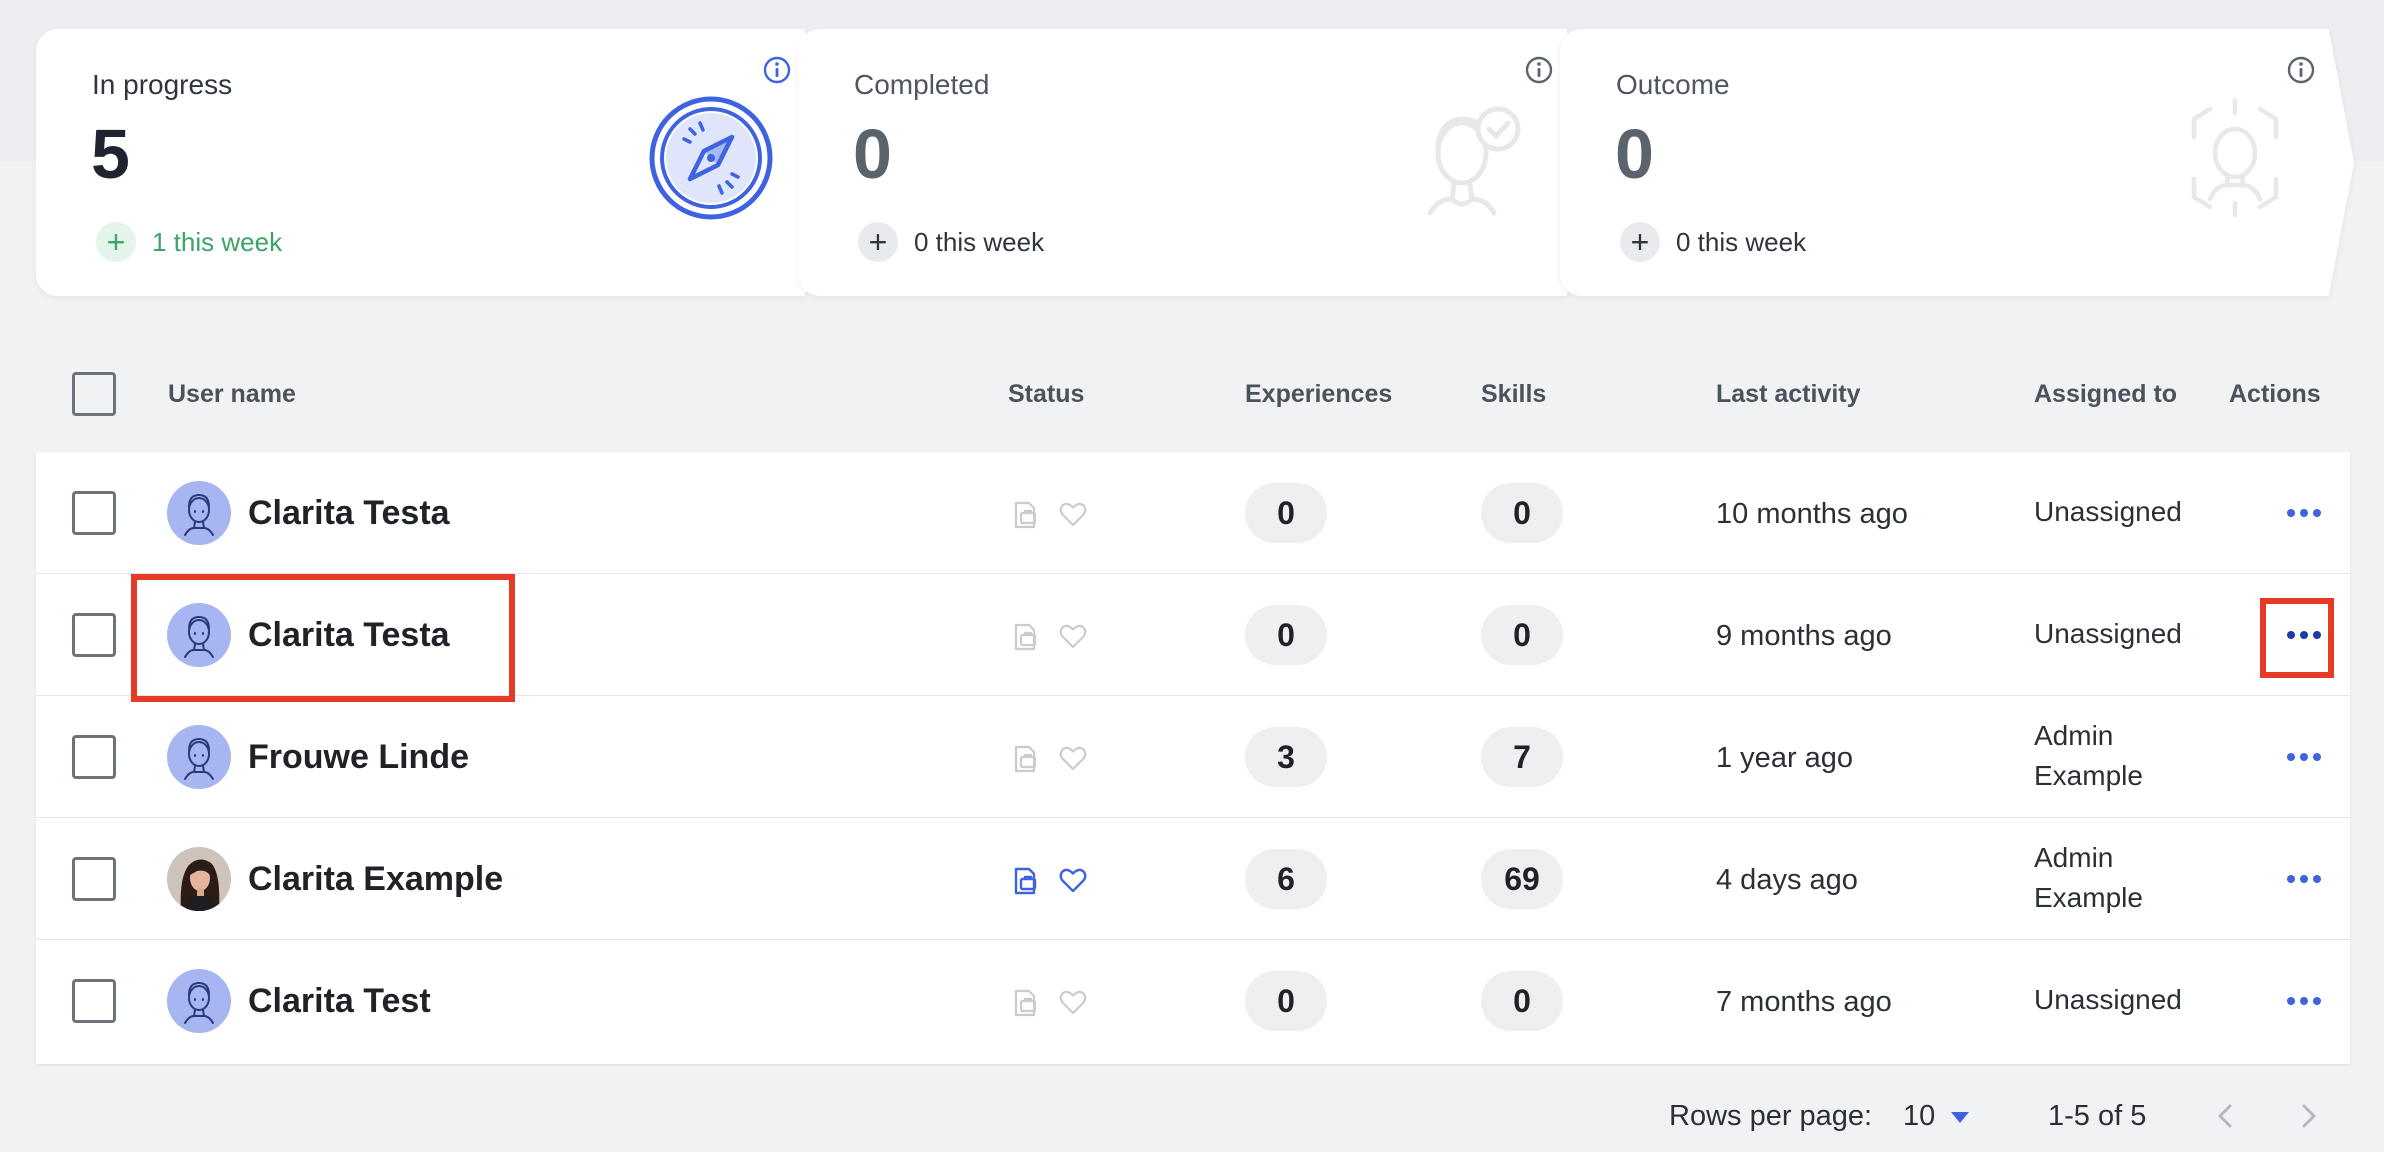  Describe the element at coordinates (1192, 1117) in the screenshot. I see `pagination: Rows per page: 10 1-5 of 5` at that location.